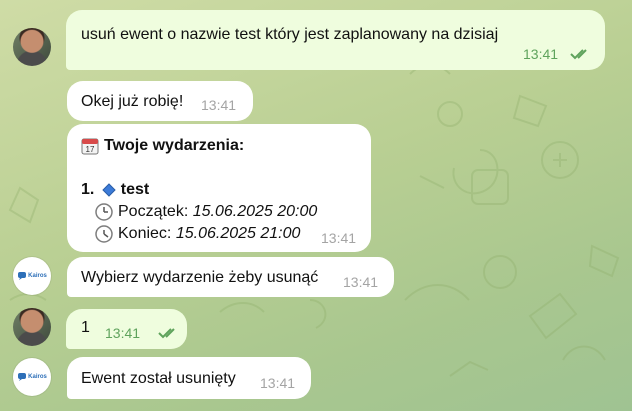 This screenshot has height=411, width=632. I want to click on message-bubble-outgoing: 1 13:41, so click(126, 329).